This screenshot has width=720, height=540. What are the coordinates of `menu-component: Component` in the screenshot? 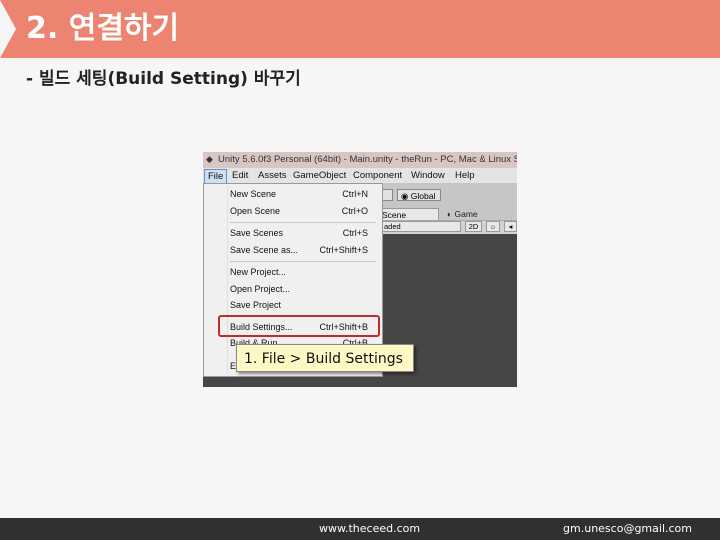 It's located at (377, 175).